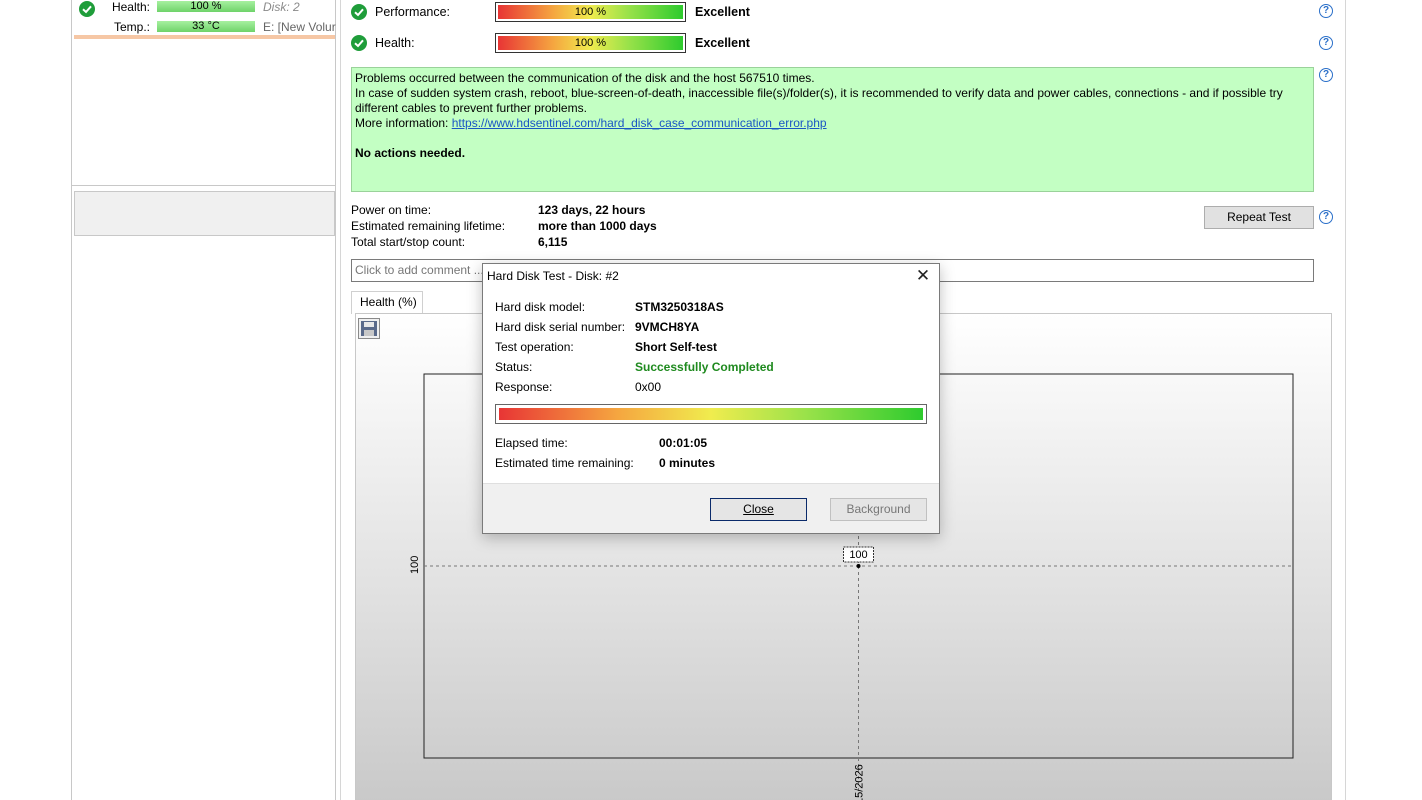 The height and width of the screenshot is (800, 1422). I want to click on data-label: 100, so click(858, 555).